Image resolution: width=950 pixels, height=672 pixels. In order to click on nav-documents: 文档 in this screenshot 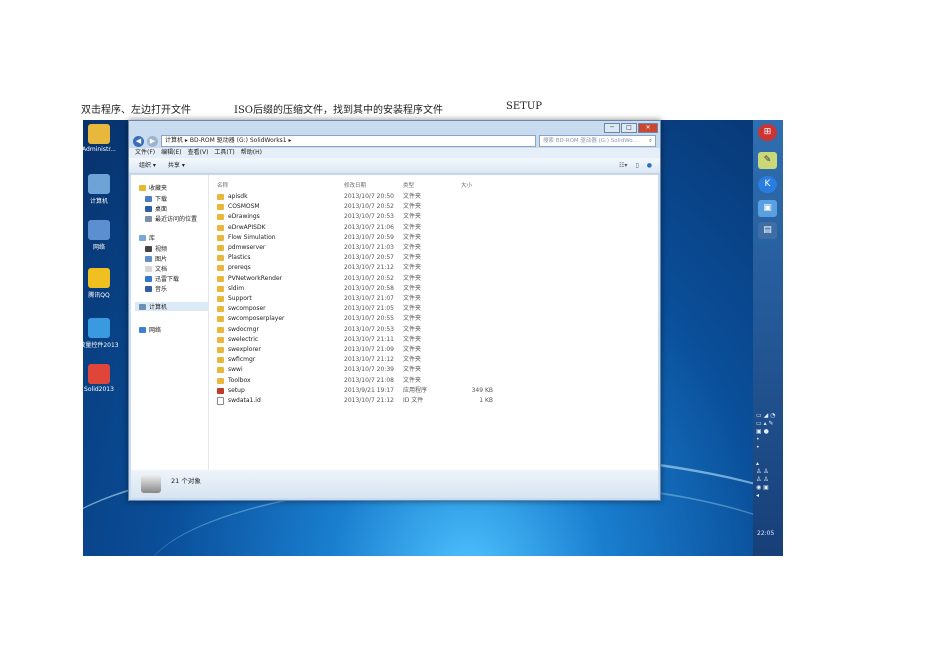, I will do `click(156, 268)`.